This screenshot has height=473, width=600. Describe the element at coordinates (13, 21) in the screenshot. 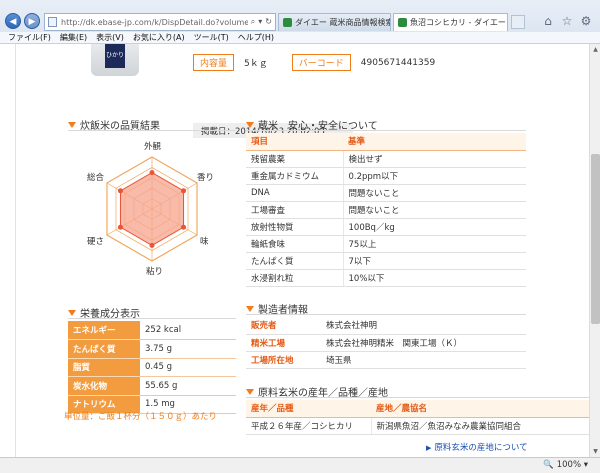

I see `back-button: ◀` at that location.